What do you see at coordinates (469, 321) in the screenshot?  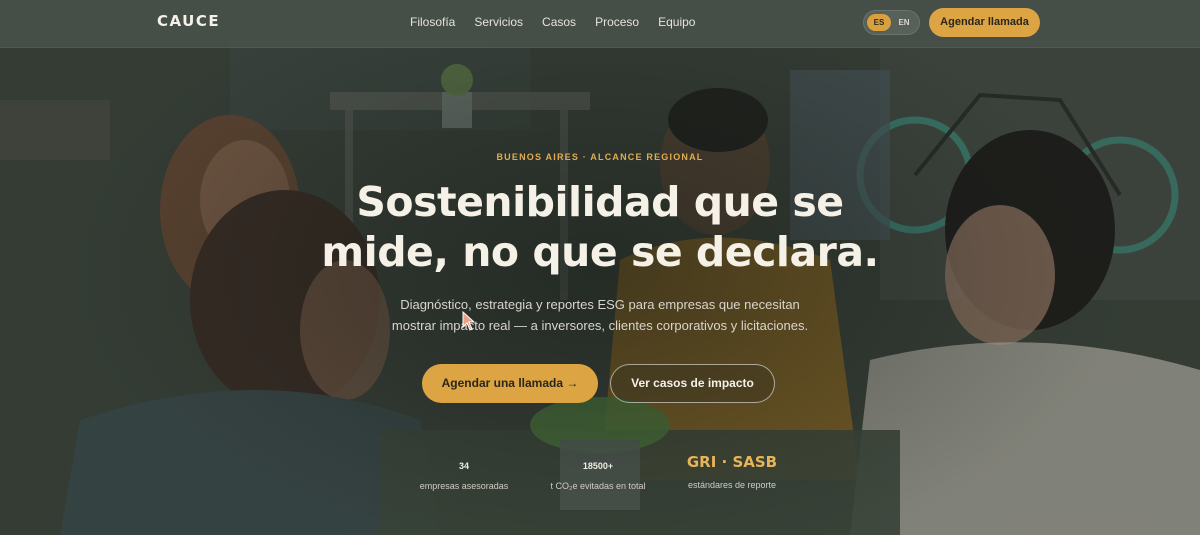 I see `mouse-pointer-icon` at bounding box center [469, 321].